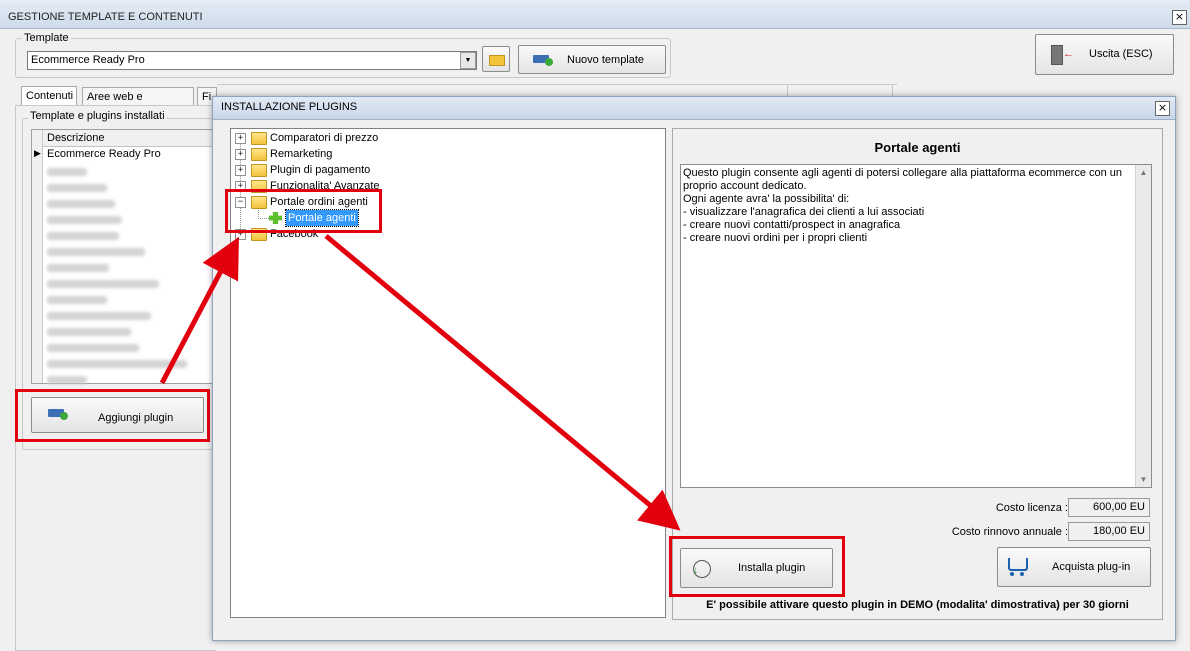 Image resolution: width=1190 pixels, height=651 pixels. Describe the element at coordinates (199, 310) in the screenshot. I see `arrow-add-to-tree` at that location.